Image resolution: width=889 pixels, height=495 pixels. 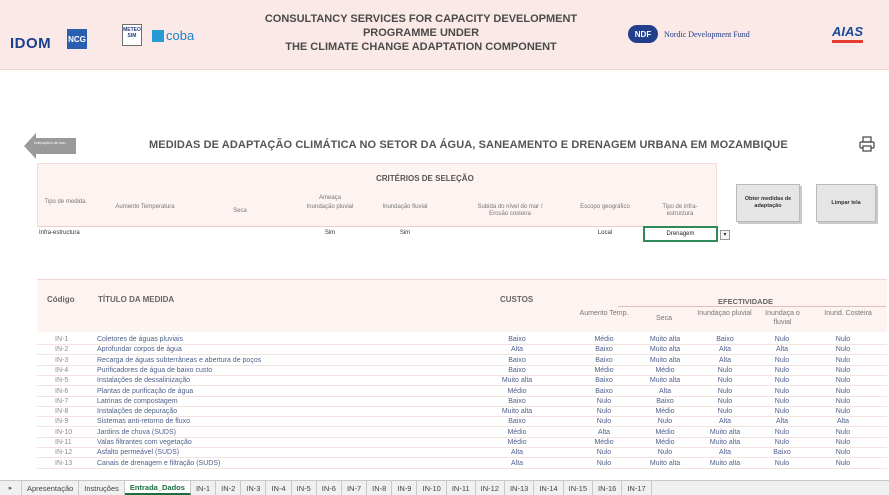 What do you see at coordinates (421, 47) in the screenshot?
I see `header-title-line2: THE CLIMATE CHANGE ADAPTATION COMPONENT` at bounding box center [421, 47].